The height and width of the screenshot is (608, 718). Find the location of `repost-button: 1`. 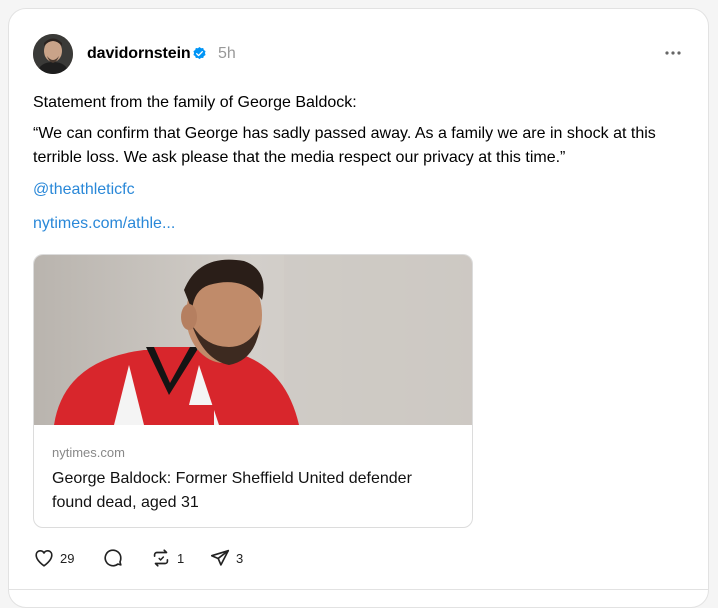

repost-button: 1 is located at coordinates (167, 558).